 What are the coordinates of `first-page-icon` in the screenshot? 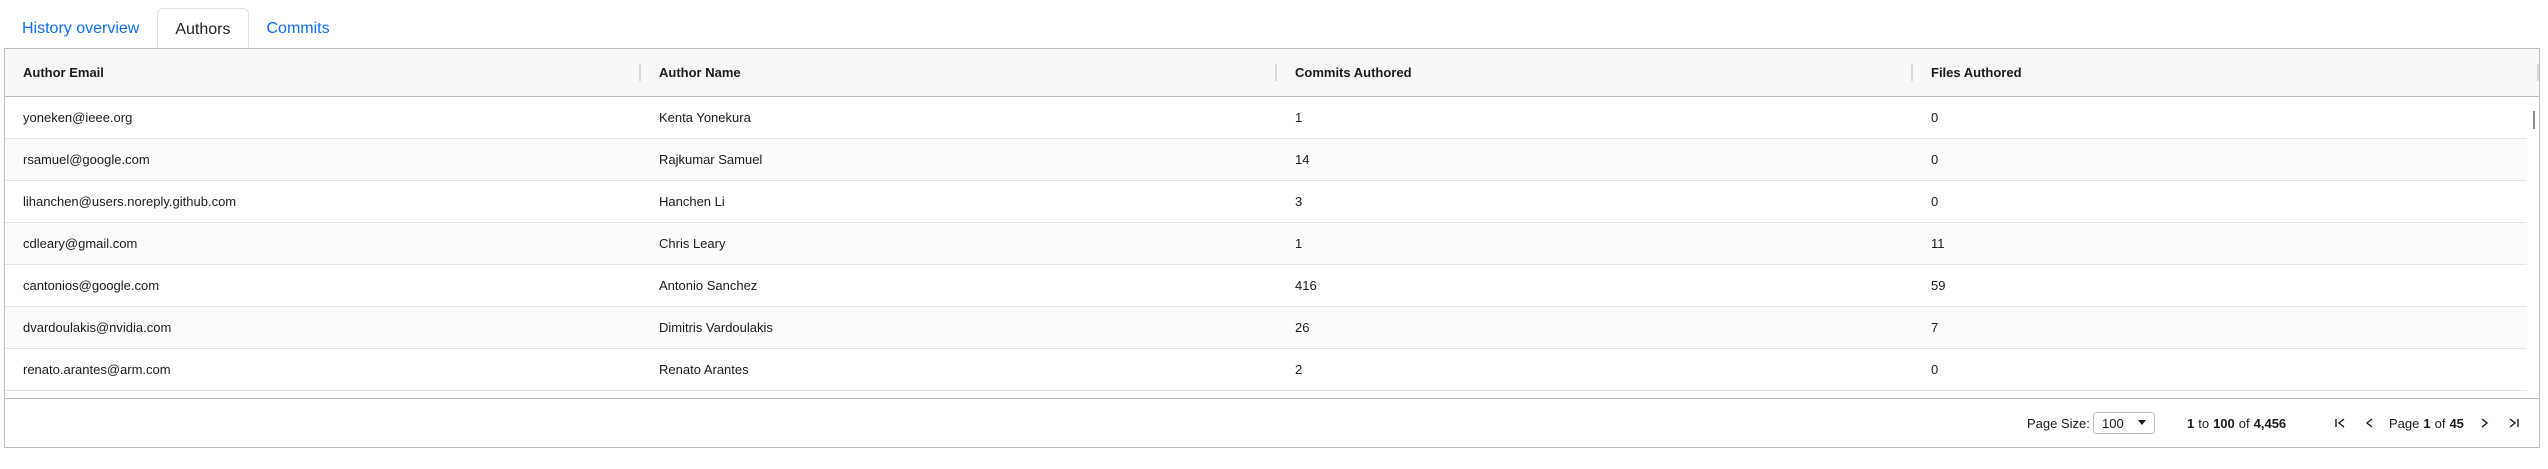 It's located at (2340, 423).